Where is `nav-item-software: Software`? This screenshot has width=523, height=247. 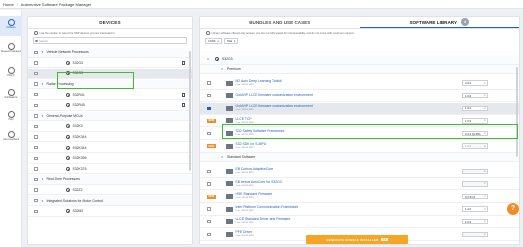
nav-item-software: Software is located at coordinates (11, 26).